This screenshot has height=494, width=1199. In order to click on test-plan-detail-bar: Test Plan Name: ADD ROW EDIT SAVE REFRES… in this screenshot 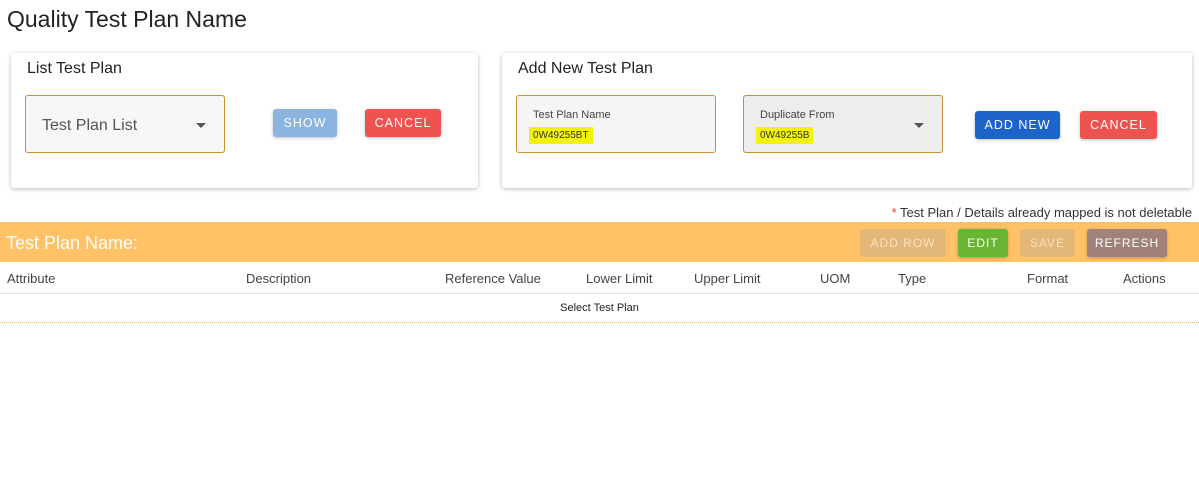, I will do `click(599, 242)`.